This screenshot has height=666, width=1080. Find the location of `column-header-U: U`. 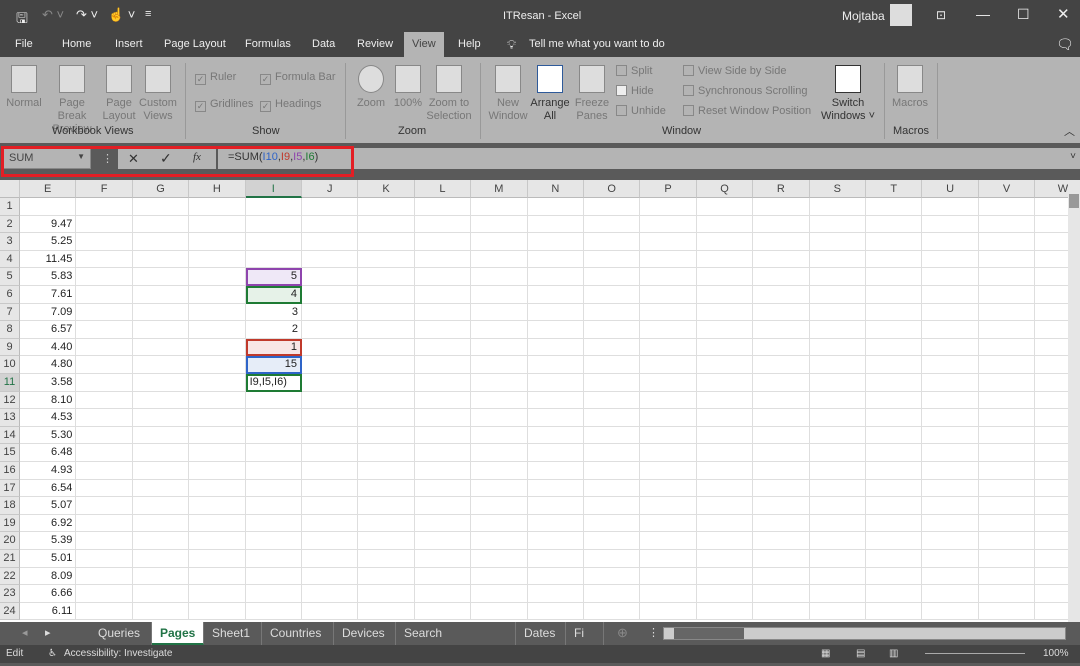

column-header-U: U is located at coordinates (950, 189).